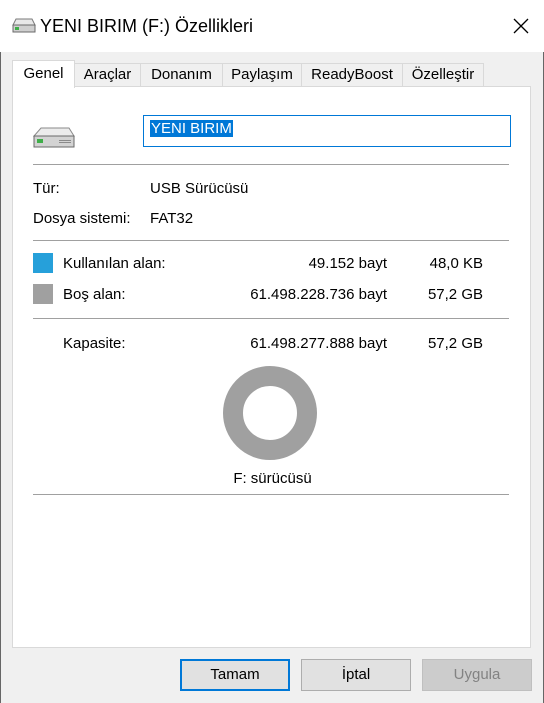 The image size is (544, 703). I want to click on ok-button: Tamam, so click(235, 675).